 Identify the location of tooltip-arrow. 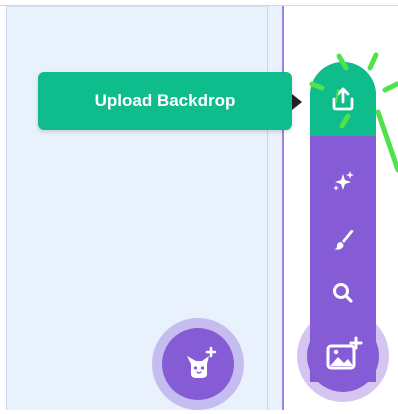
(297, 102).